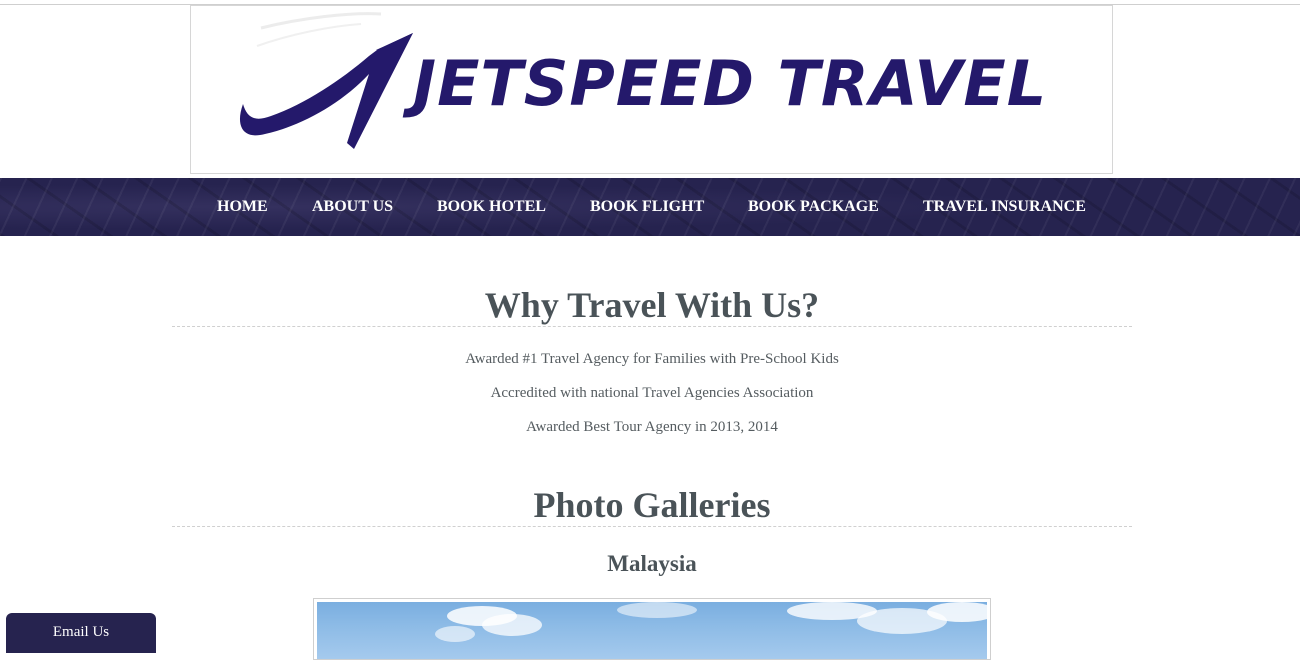  Describe the element at coordinates (352, 207) in the screenshot. I see `nav-about-us: ABOUT US` at that location.